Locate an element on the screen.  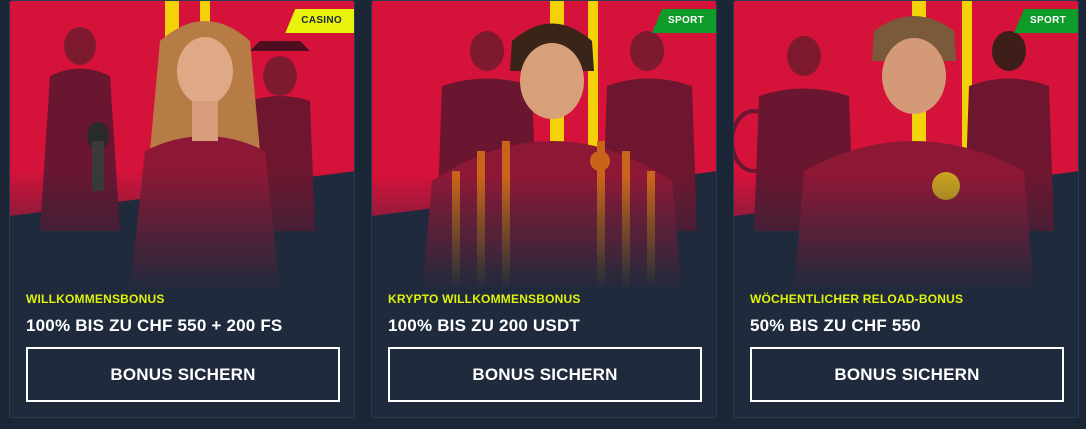
bonus-type-label: WÖCHENTLICHER RELOAD-BONUS is located at coordinates (857, 299).